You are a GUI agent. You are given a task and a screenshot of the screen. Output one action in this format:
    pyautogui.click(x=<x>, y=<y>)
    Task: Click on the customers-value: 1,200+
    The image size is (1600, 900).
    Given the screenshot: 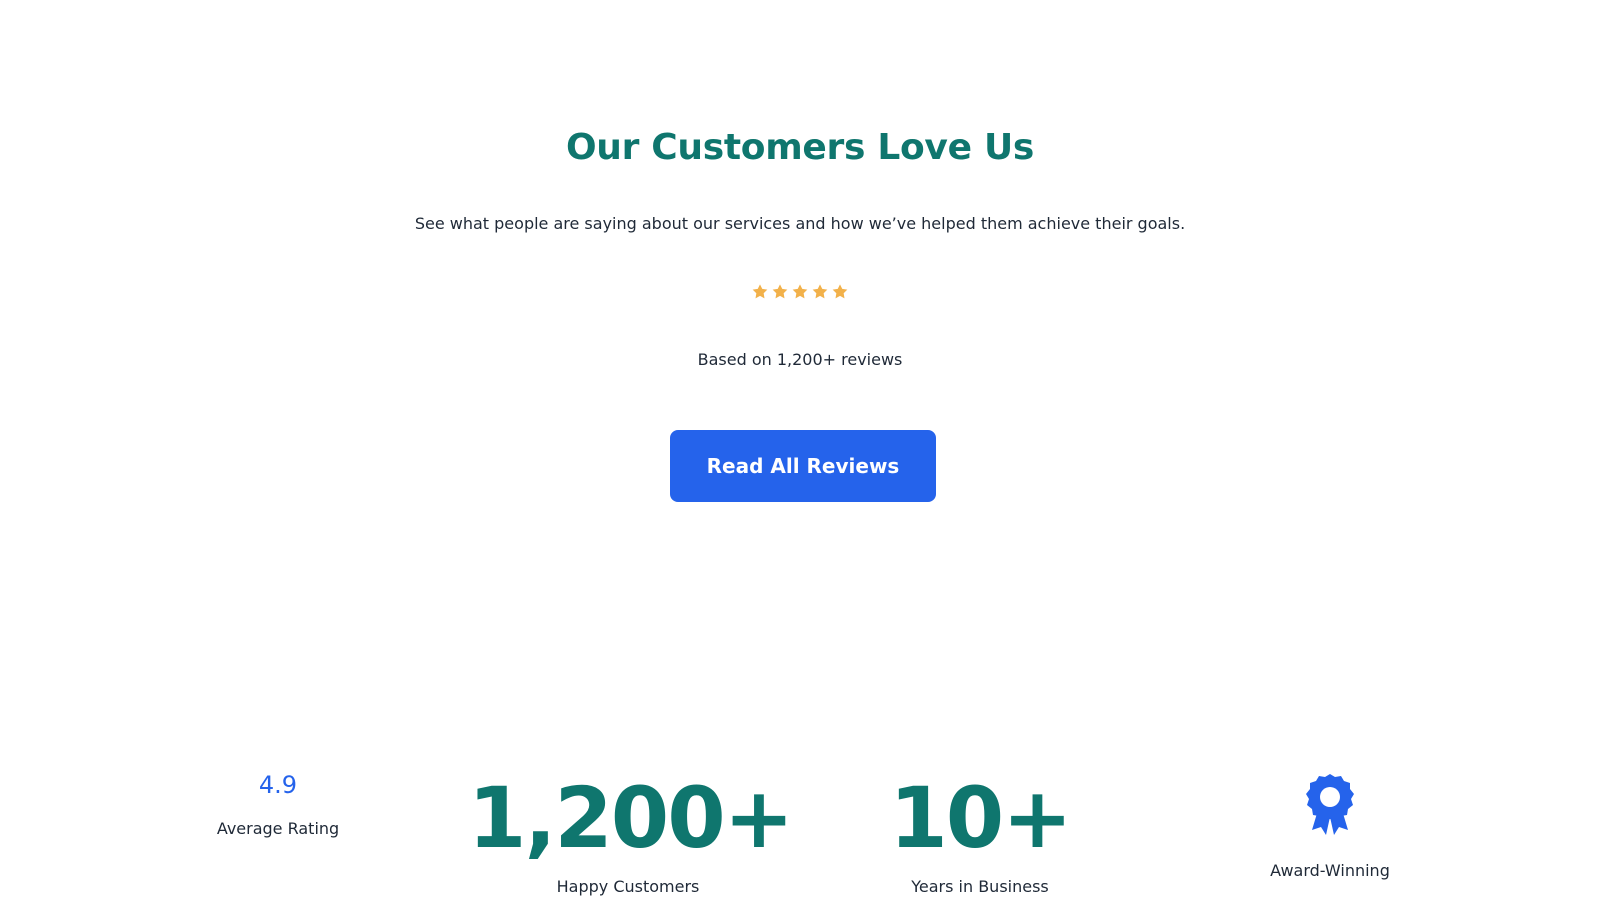 What is the action you would take?
    pyautogui.click(x=631, y=818)
    